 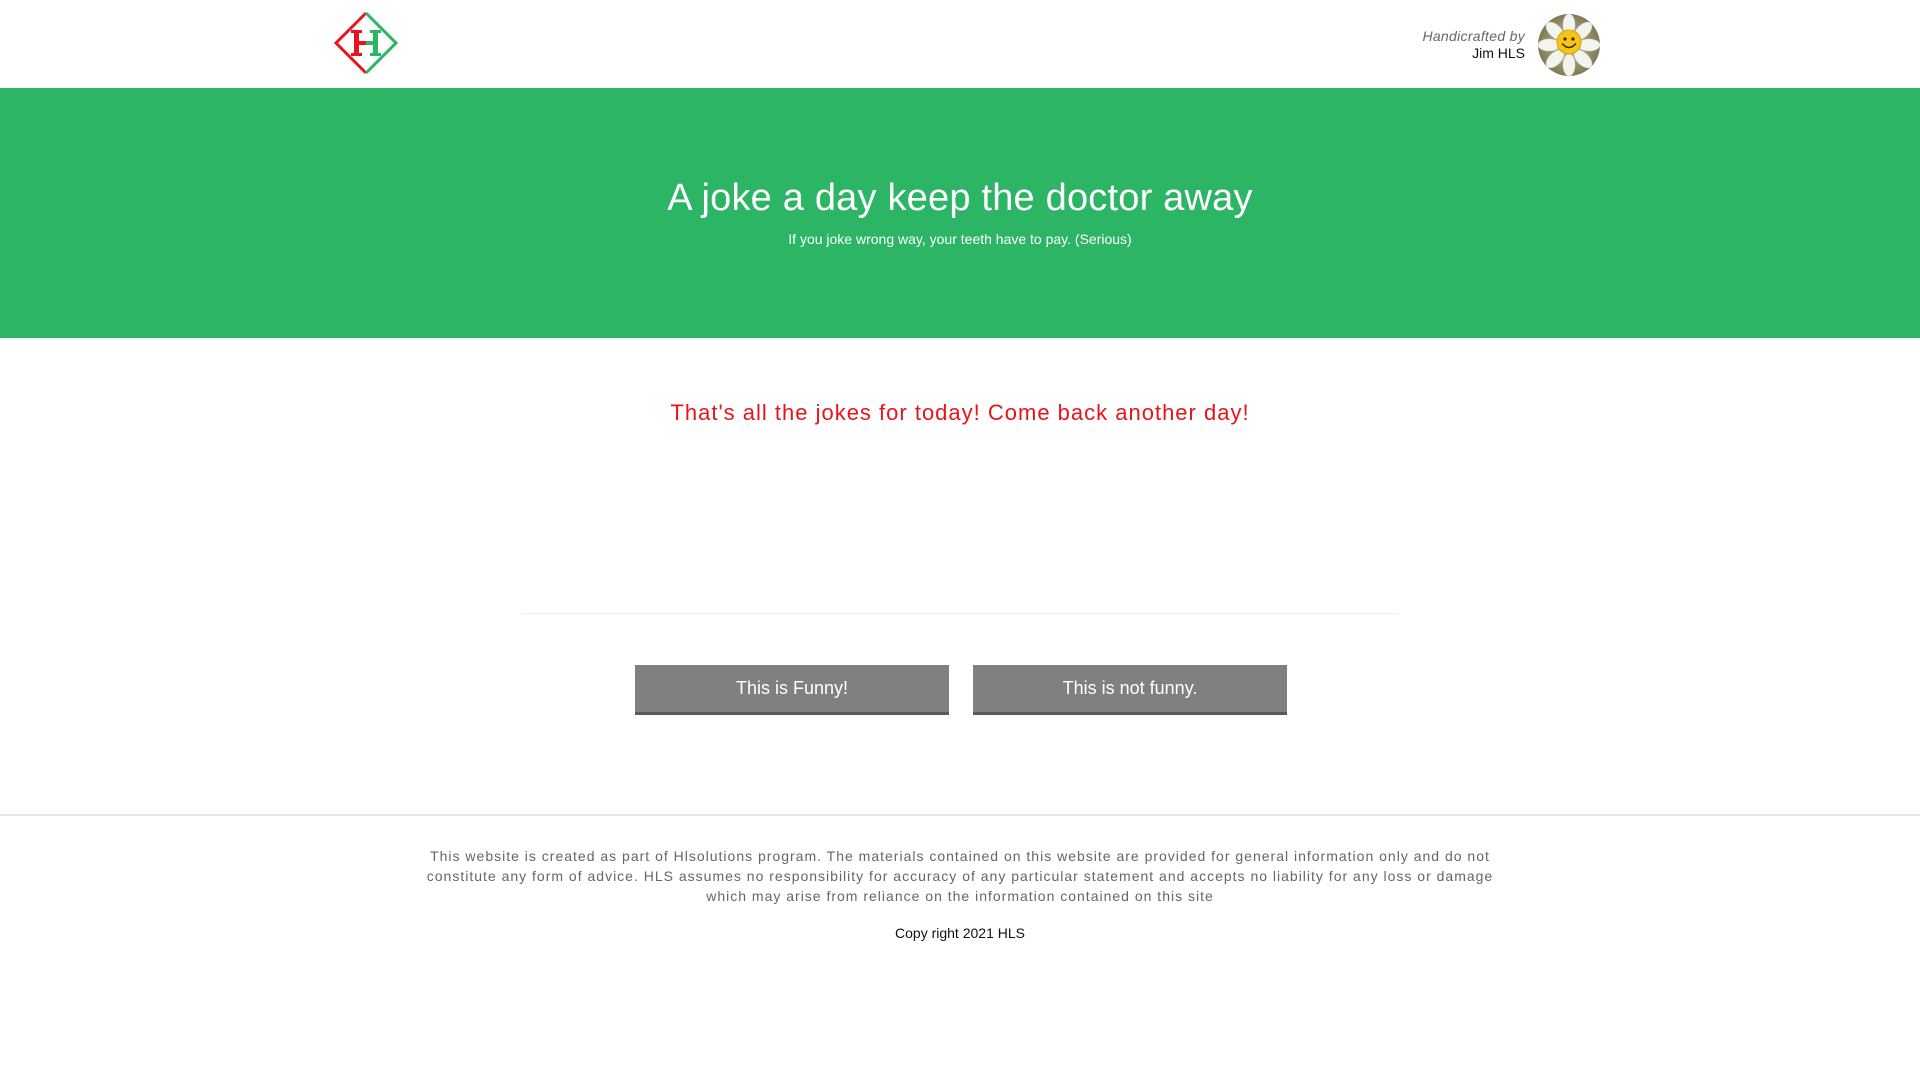 I want to click on hero-title: A joke a day keep the doctor away, so click(x=960, y=198).